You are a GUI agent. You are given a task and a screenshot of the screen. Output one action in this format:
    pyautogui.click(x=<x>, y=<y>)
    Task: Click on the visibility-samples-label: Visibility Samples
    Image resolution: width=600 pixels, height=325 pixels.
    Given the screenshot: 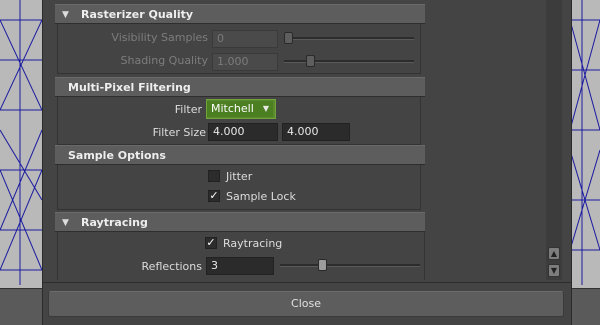 What is the action you would take?
    pyautogui.click(x=159, y=37)
    